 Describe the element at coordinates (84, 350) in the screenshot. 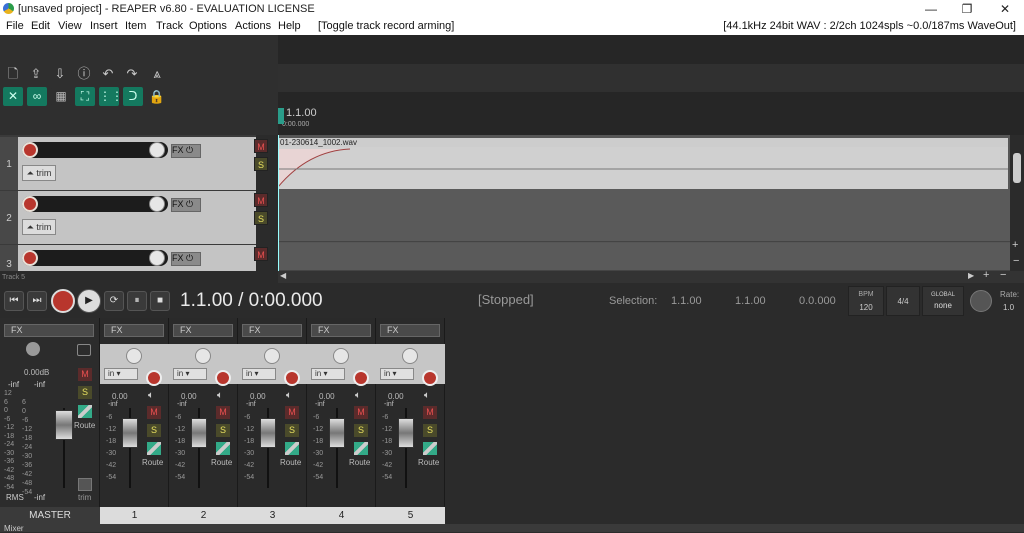

I see `master-phase-icon` at that location.